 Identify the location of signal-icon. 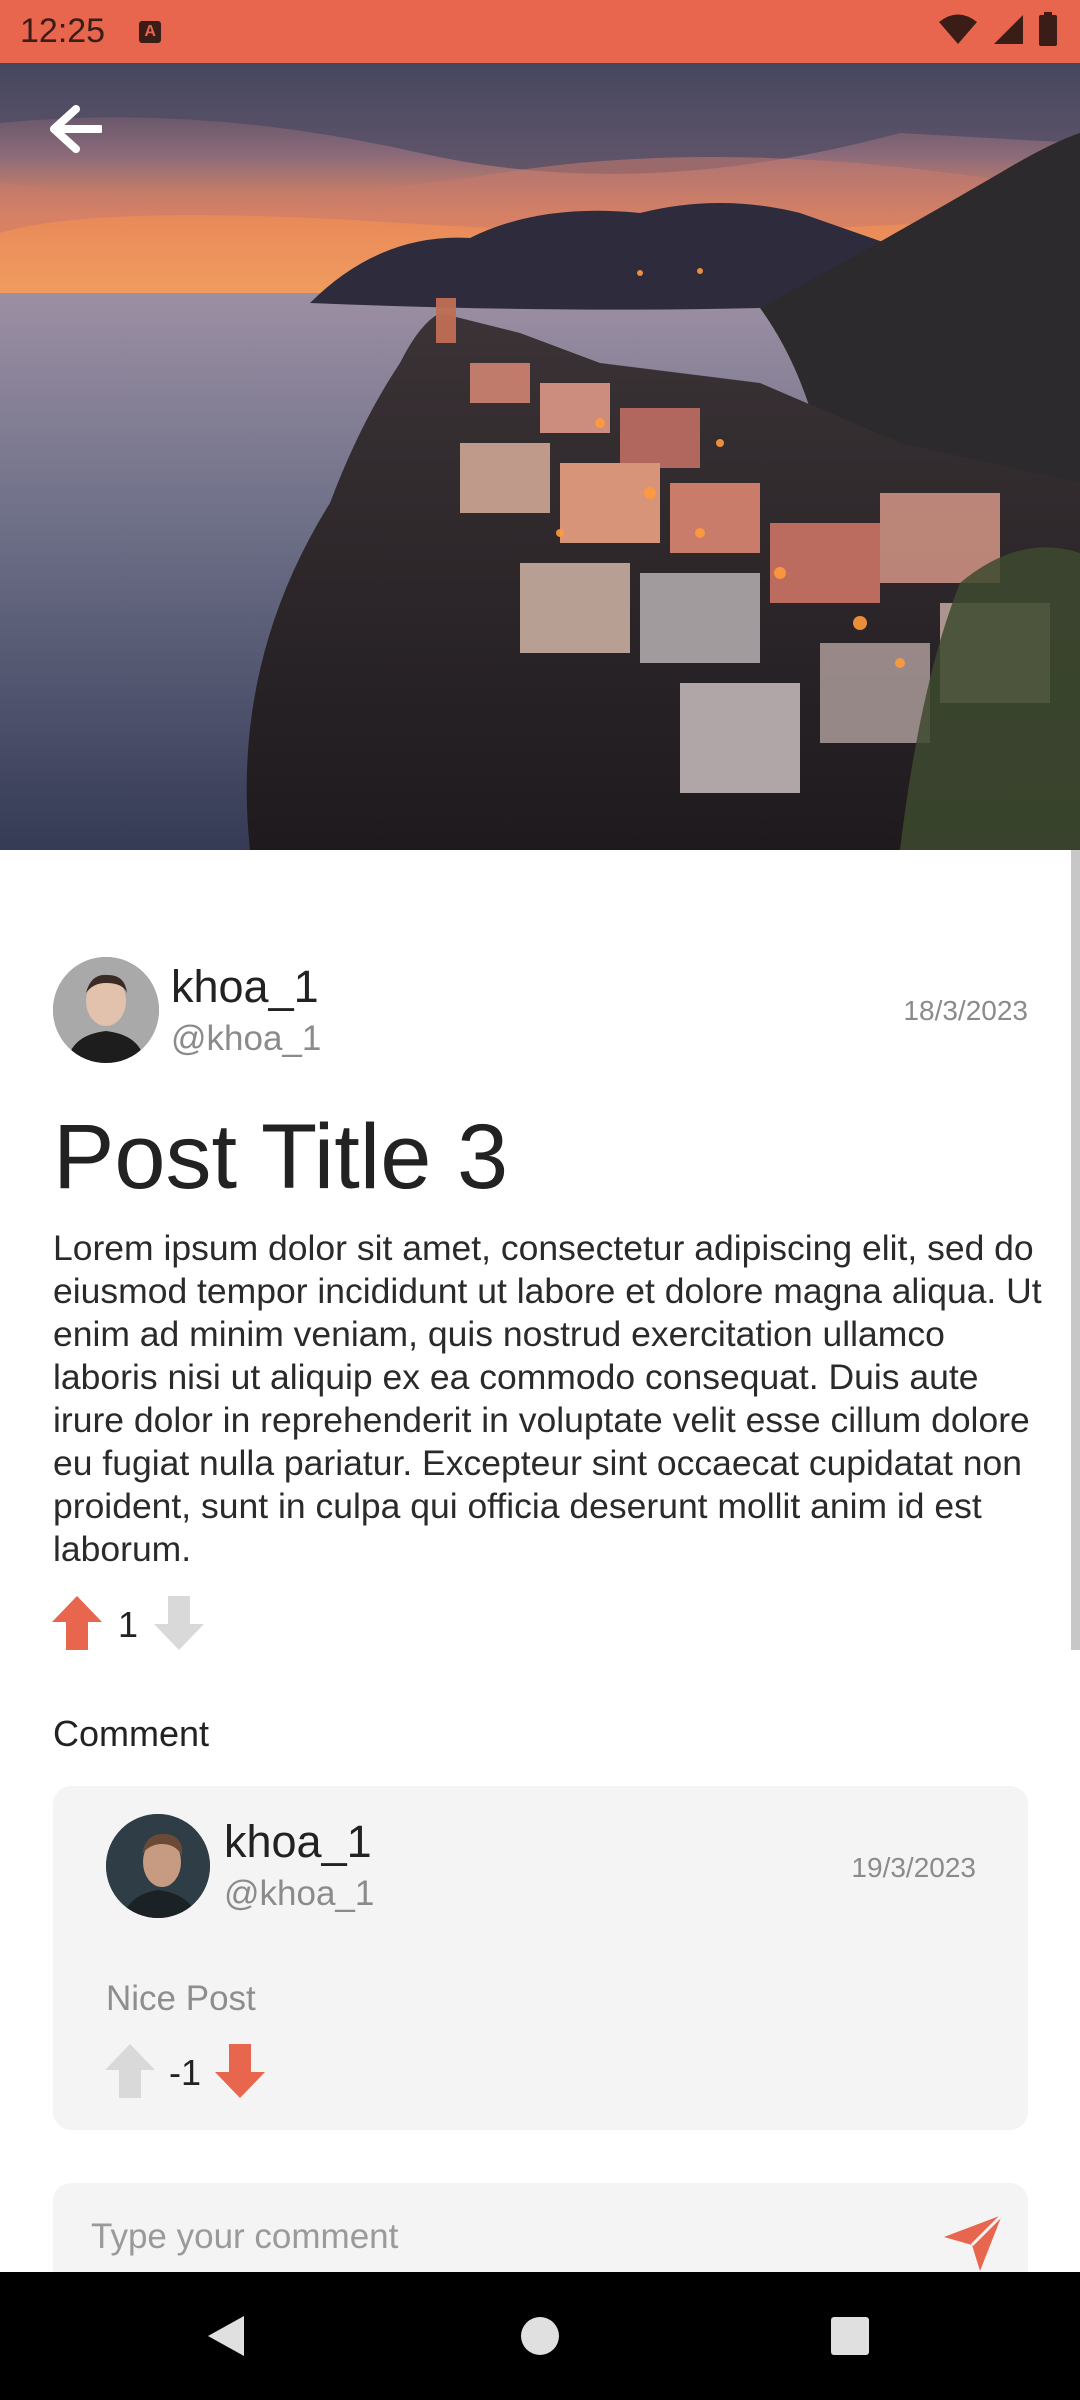
(1008, 29).